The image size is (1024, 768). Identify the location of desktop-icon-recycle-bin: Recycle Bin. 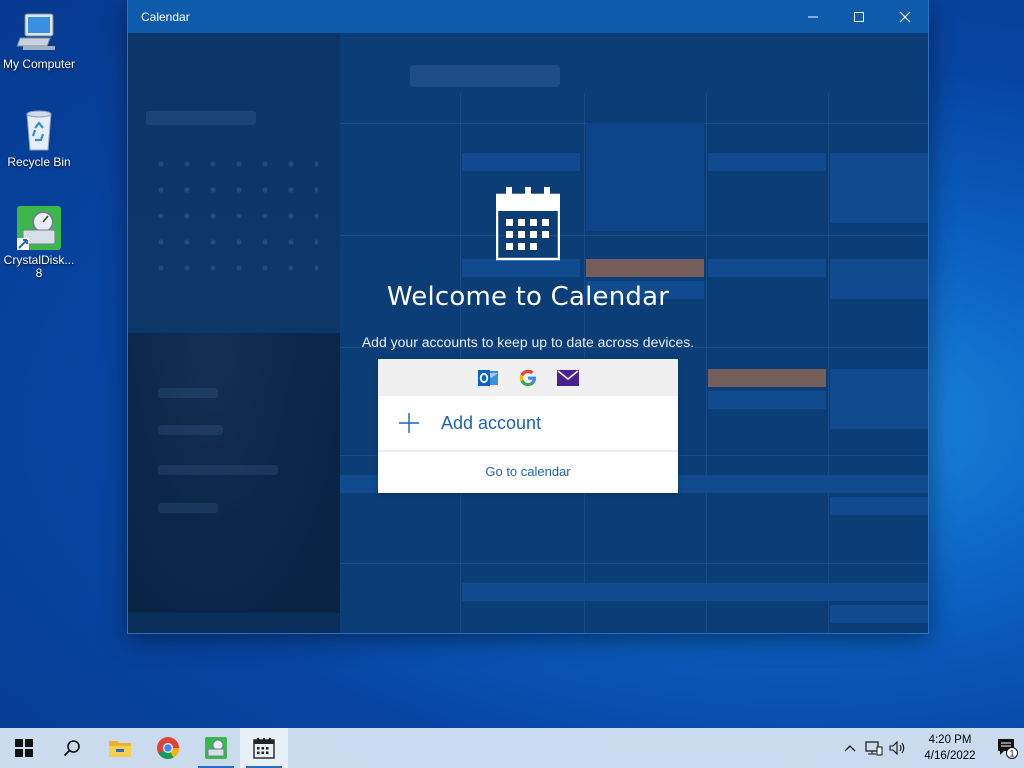
(39, 137).